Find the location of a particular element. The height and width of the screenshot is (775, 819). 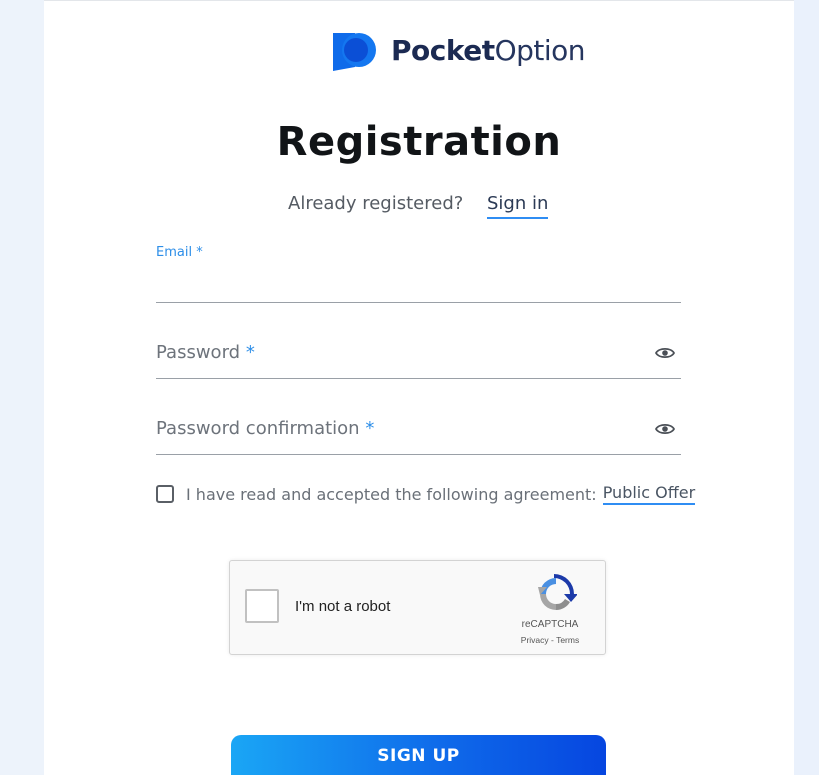

brand-name: PocketOption is located at coordinates (488, 50).